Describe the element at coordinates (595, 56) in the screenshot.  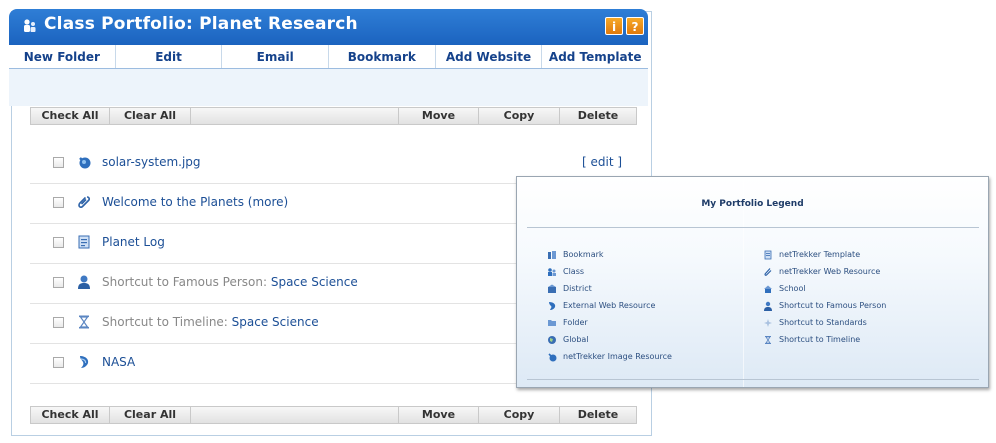
I see `add-template-button: Add Template` at that location.